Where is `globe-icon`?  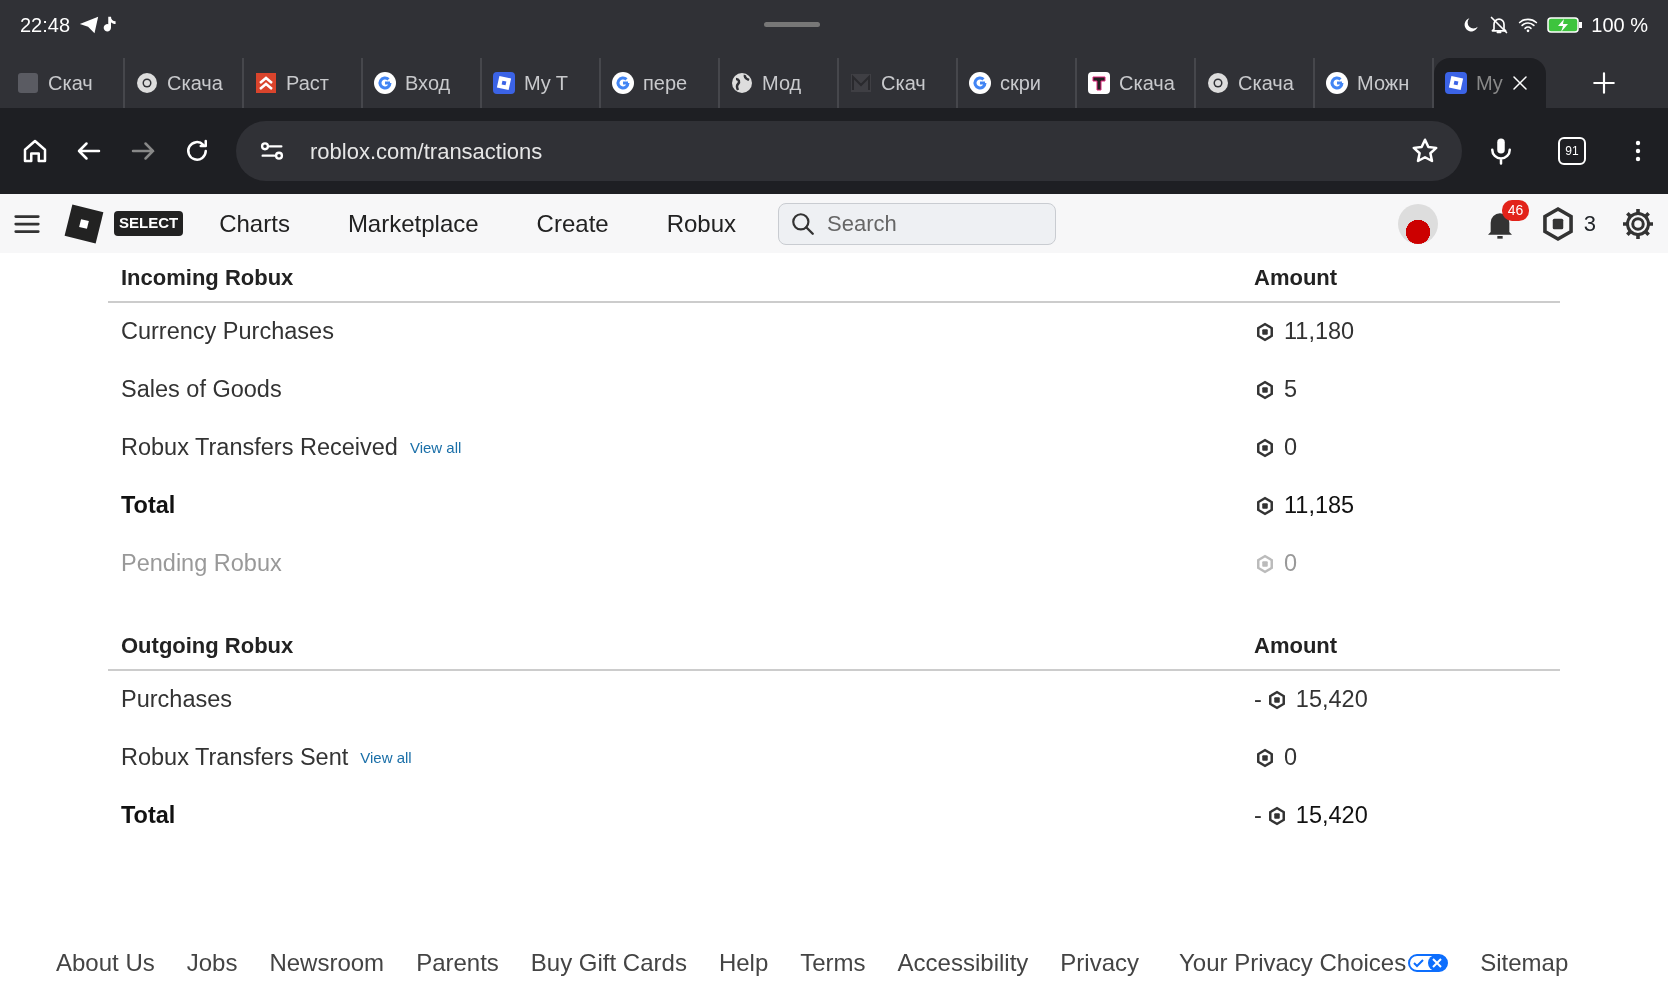
globe-icon is located at coordinates (742, 83).